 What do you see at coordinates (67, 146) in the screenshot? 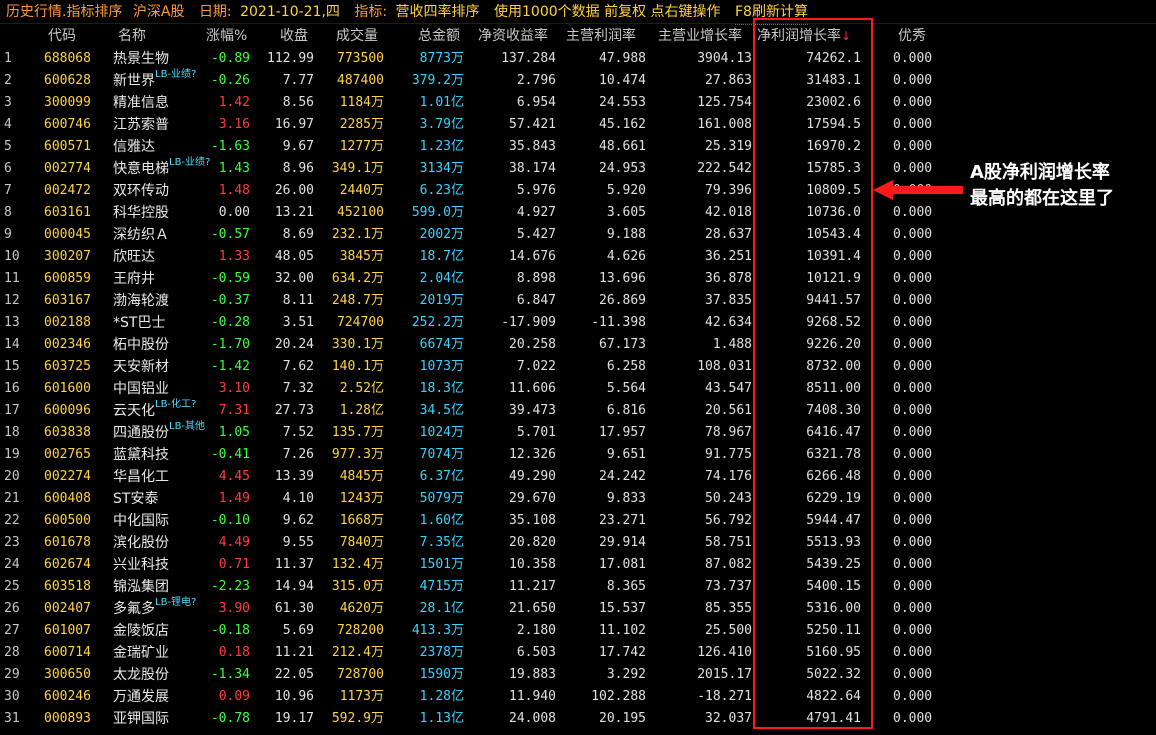
I see `stock-code: 600571` at bounding box center [67, 146].